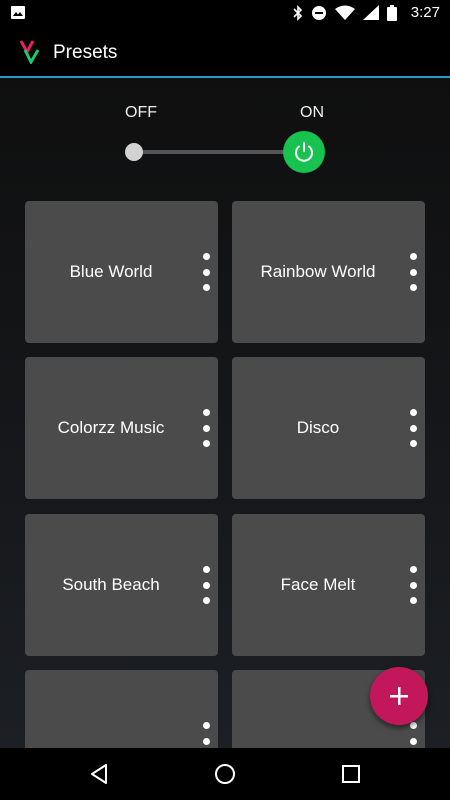 This screenshot has height=800, width=450. What do you see at coordinates (318, 427) in the screenshot?
I see `preset-label: Disco` at bounding box center [318, 427].